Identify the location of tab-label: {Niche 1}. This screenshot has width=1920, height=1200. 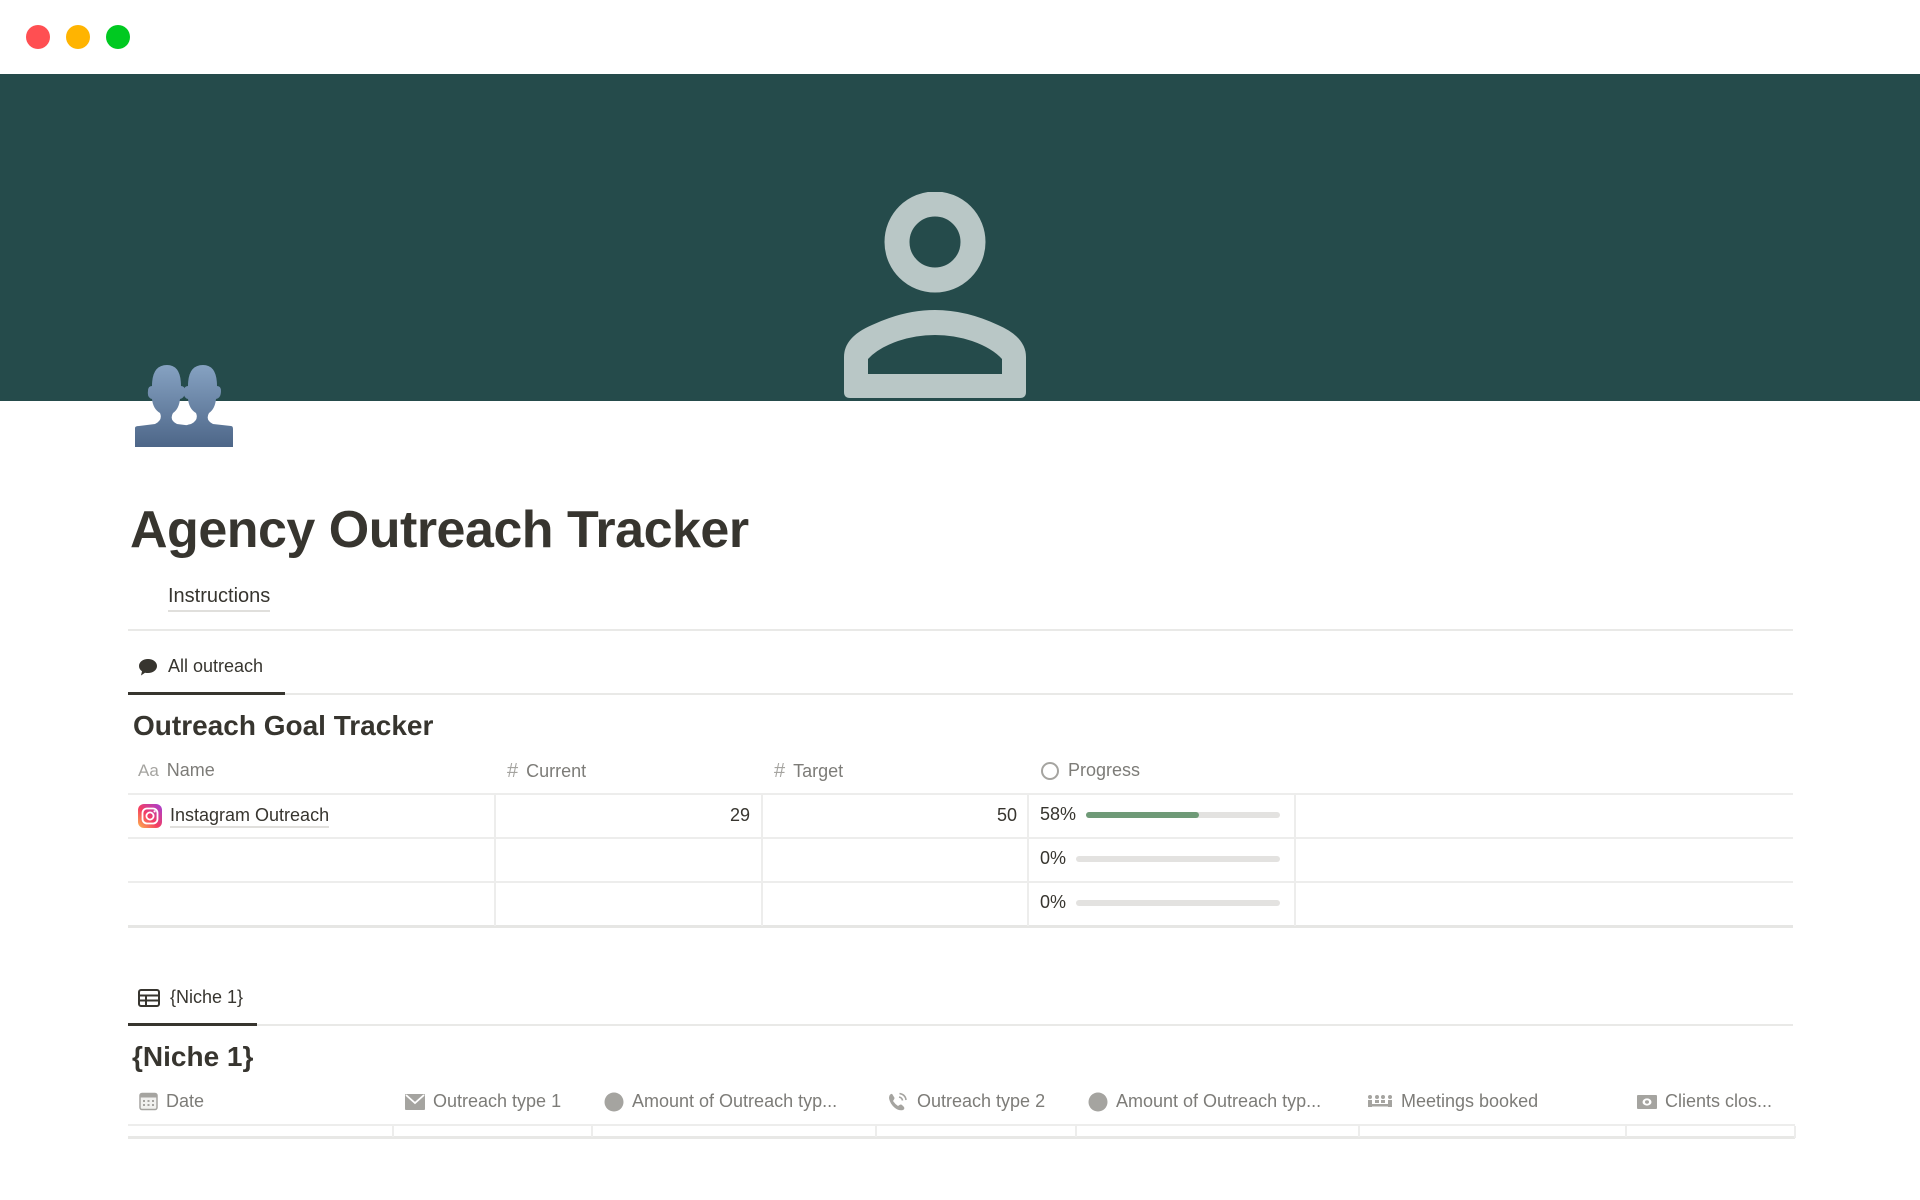
(207, 997).